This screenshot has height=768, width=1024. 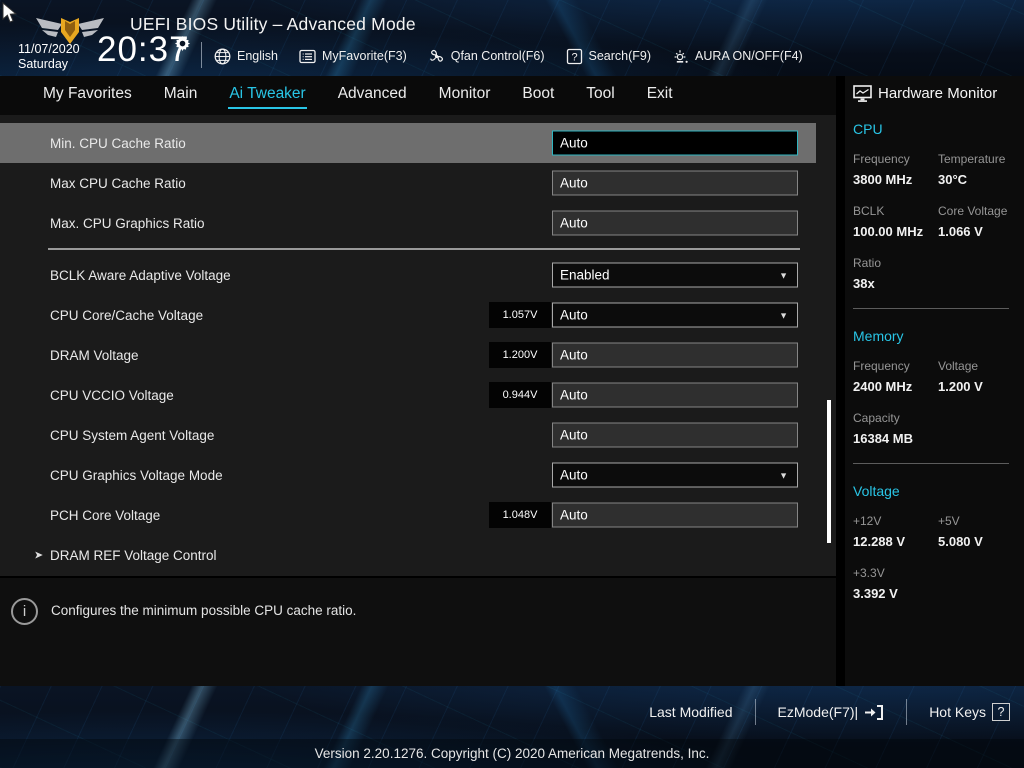 What do you see at coordinates (895, 583) in the screenshot?
I see `metric-3-3v: +3.3V 3.392 V` at bounding box center [895, 583].